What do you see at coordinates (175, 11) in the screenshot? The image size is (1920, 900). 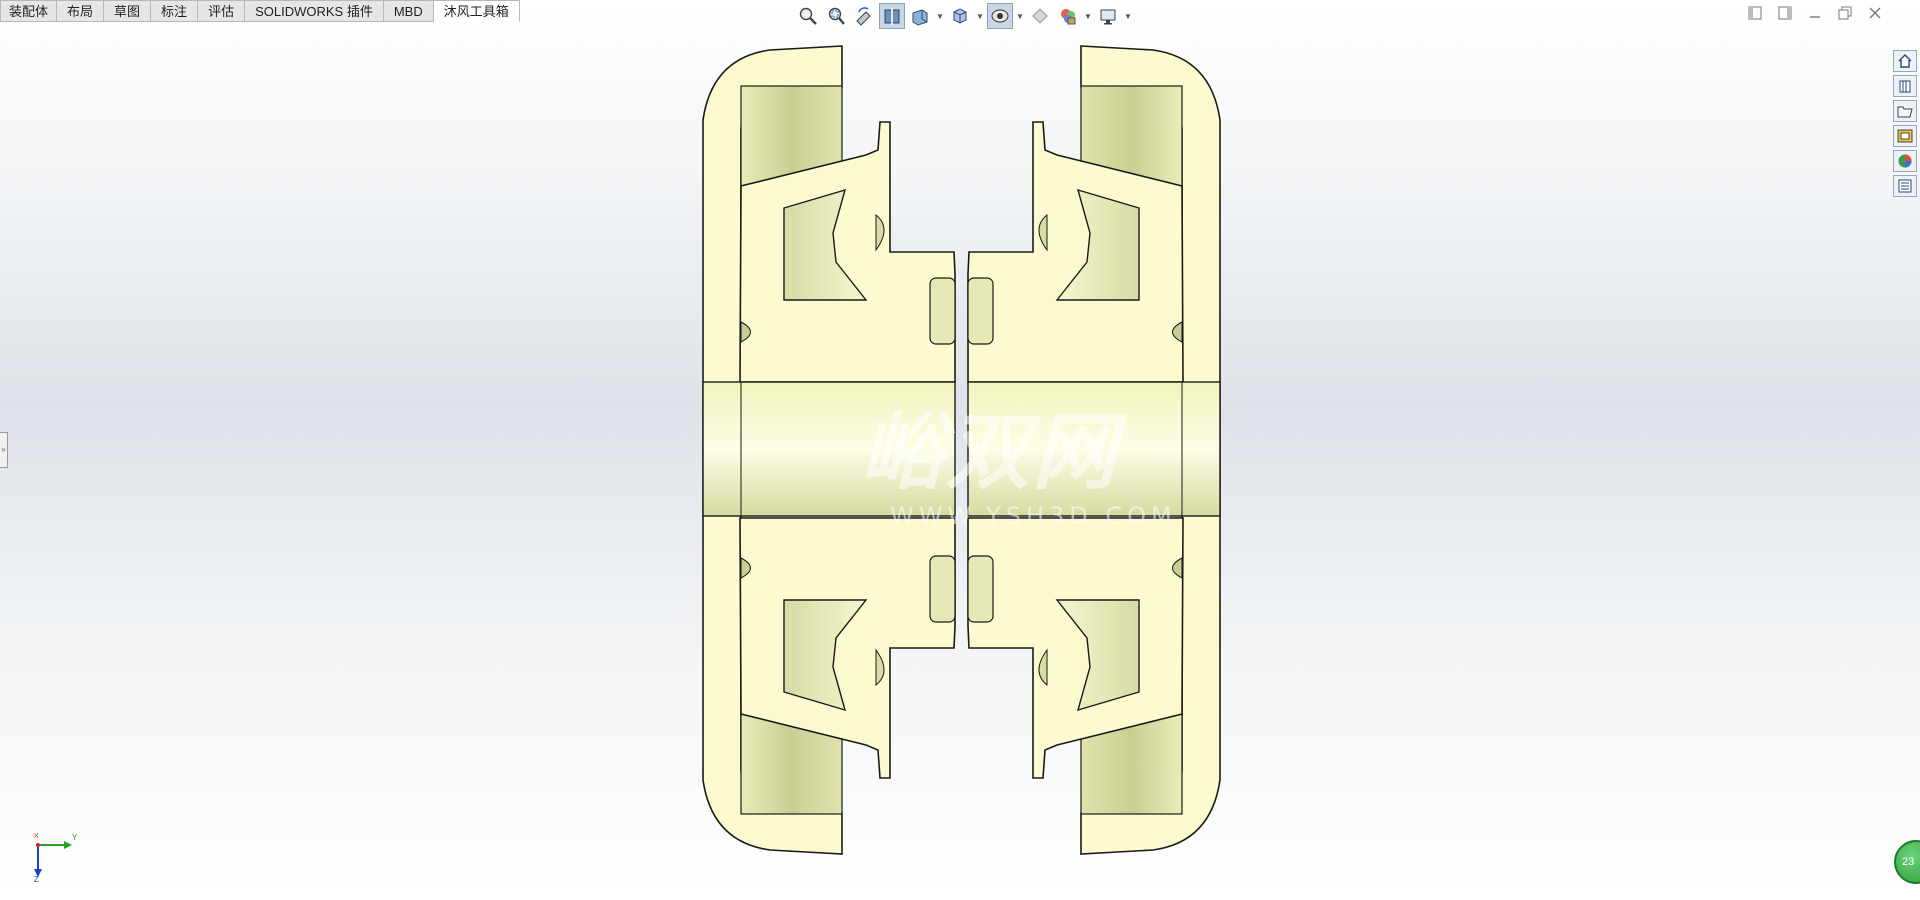 I see `tab-markup: 标注` at bounding box center [175, 11].